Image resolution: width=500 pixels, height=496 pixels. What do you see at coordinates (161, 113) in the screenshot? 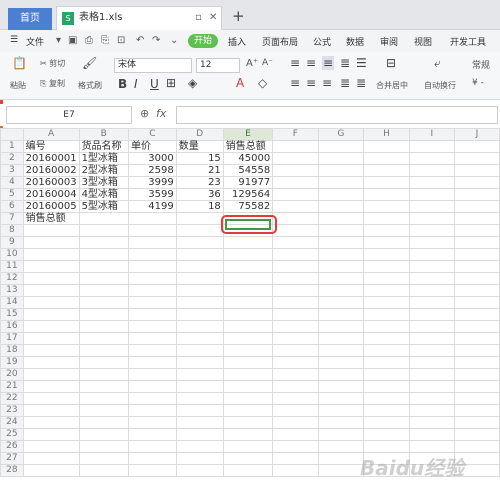
I see `fx-icon: fx` at bounding box center [161, 113].